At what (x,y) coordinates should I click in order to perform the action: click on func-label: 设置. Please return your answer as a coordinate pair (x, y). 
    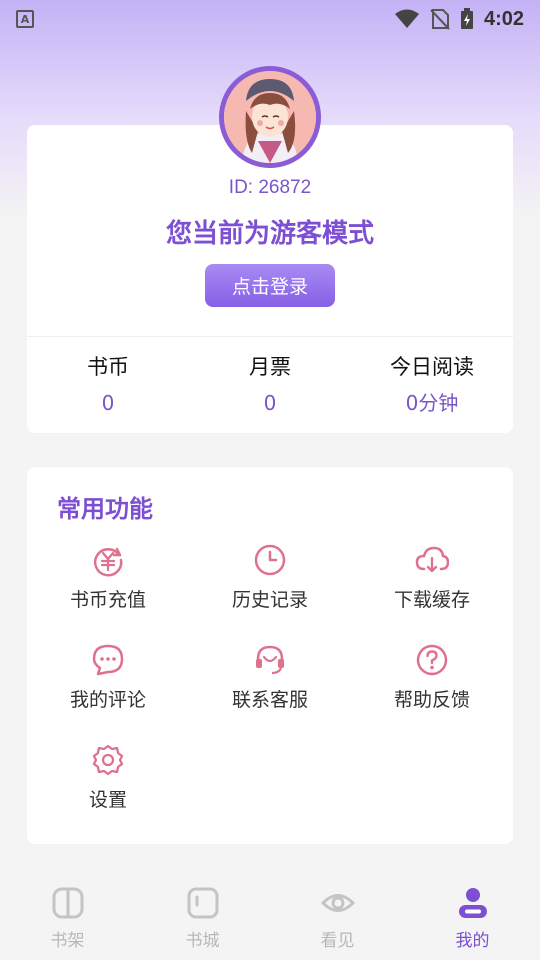
    Looking at the image, I should click on (107, 800).